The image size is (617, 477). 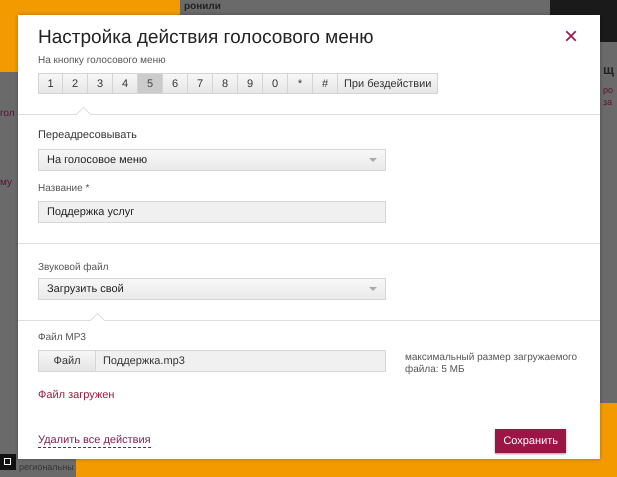 I want to click on key-tab: 7, so click(x=200, y=83).